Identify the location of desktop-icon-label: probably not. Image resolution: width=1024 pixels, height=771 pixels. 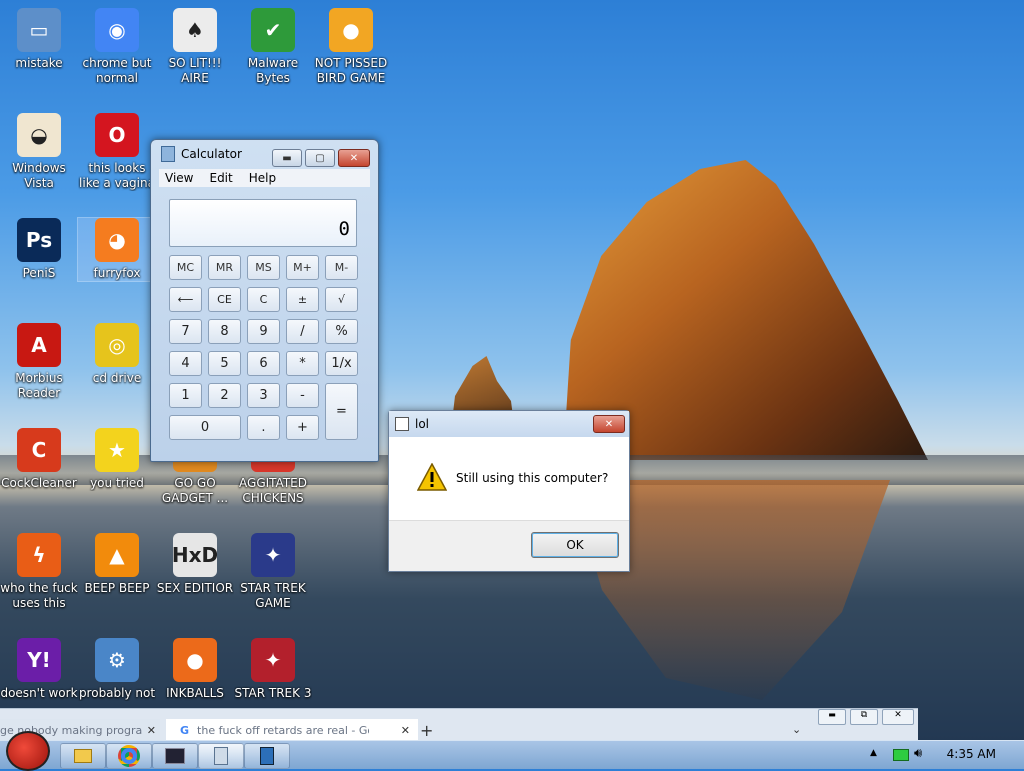
(117, 693).